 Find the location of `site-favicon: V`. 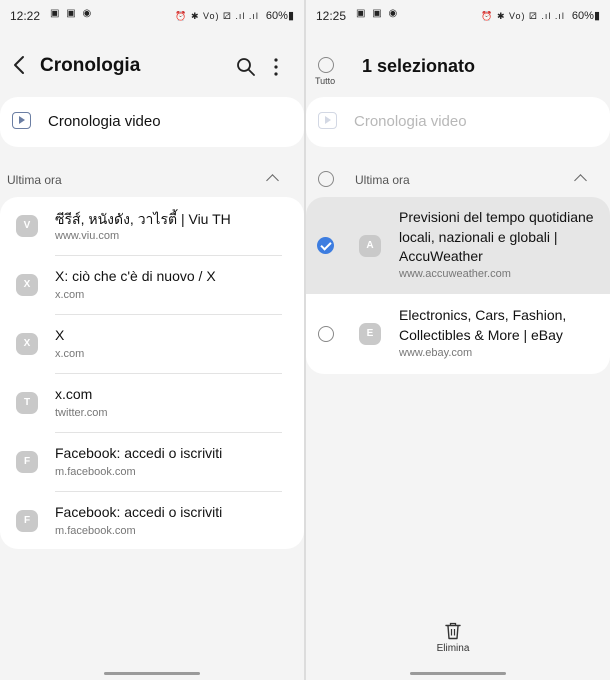

site-favicon: V is located at coordinates (27, 226).